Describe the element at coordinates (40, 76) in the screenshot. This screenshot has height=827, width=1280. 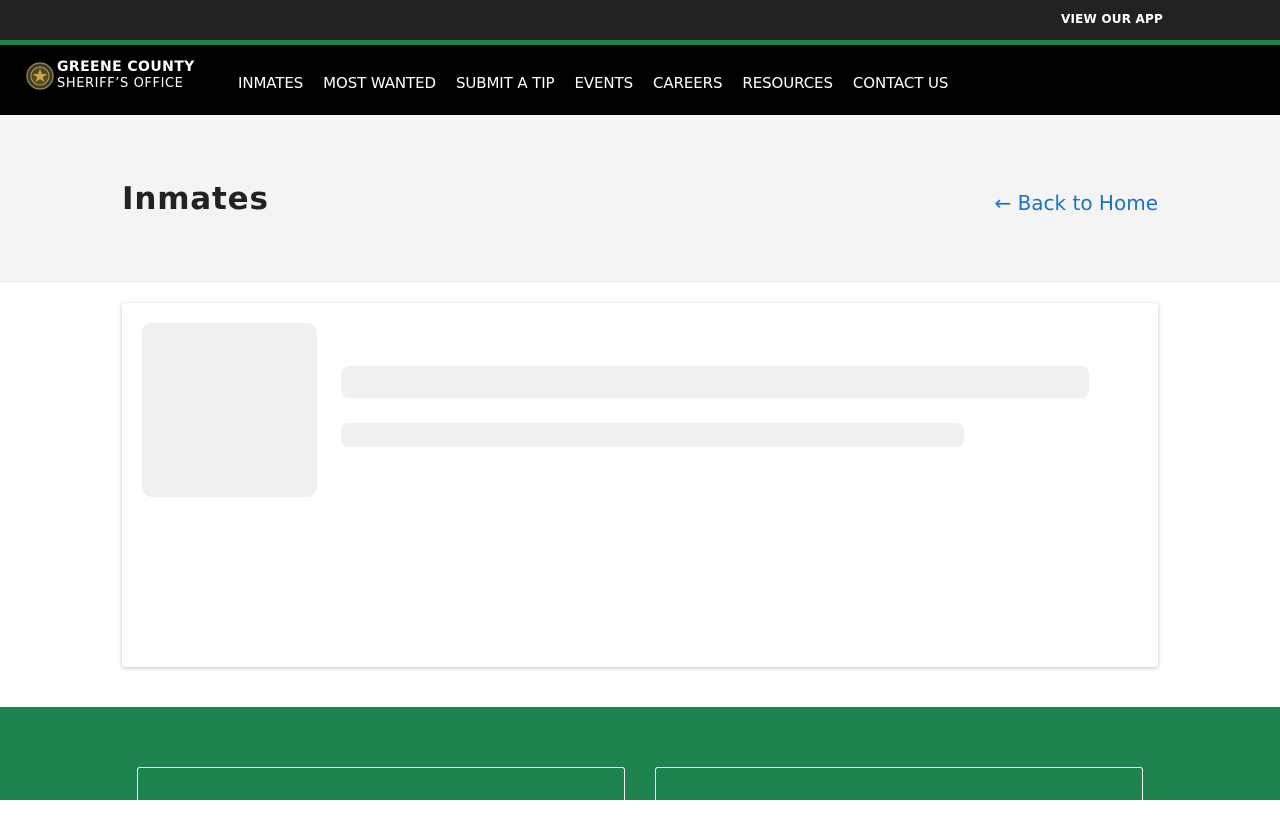
I see `sheriff-badge-icon` at that location.